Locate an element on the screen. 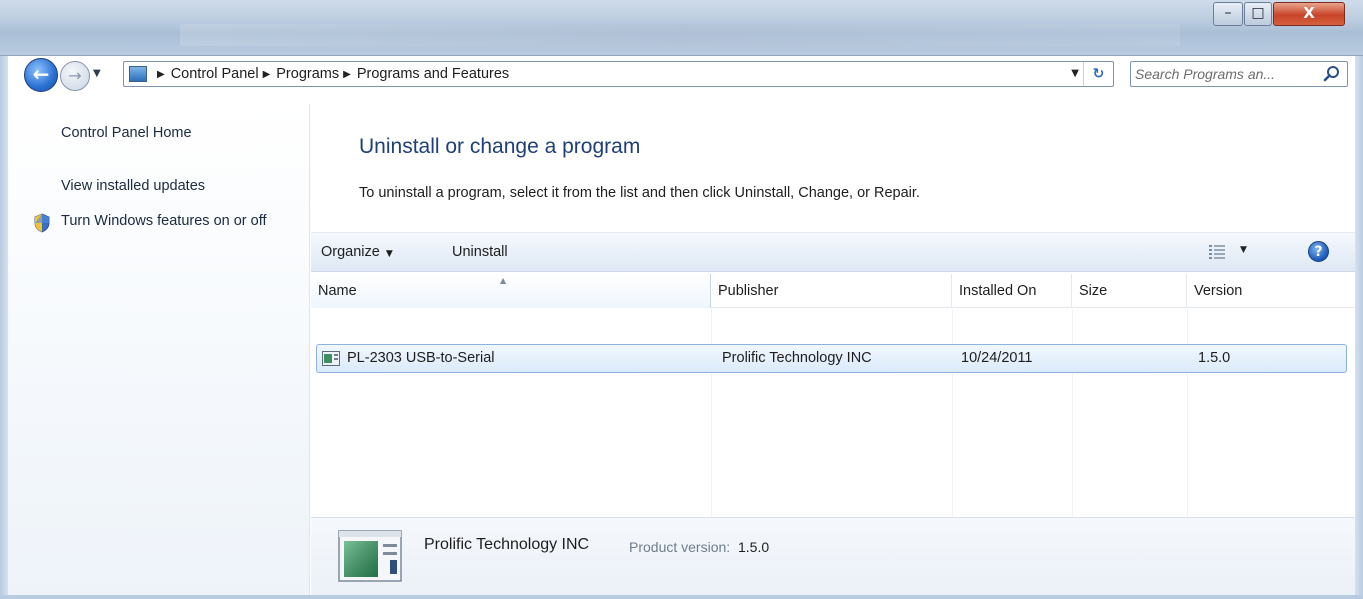  program-large-icon is located at coordinates (370, 556).